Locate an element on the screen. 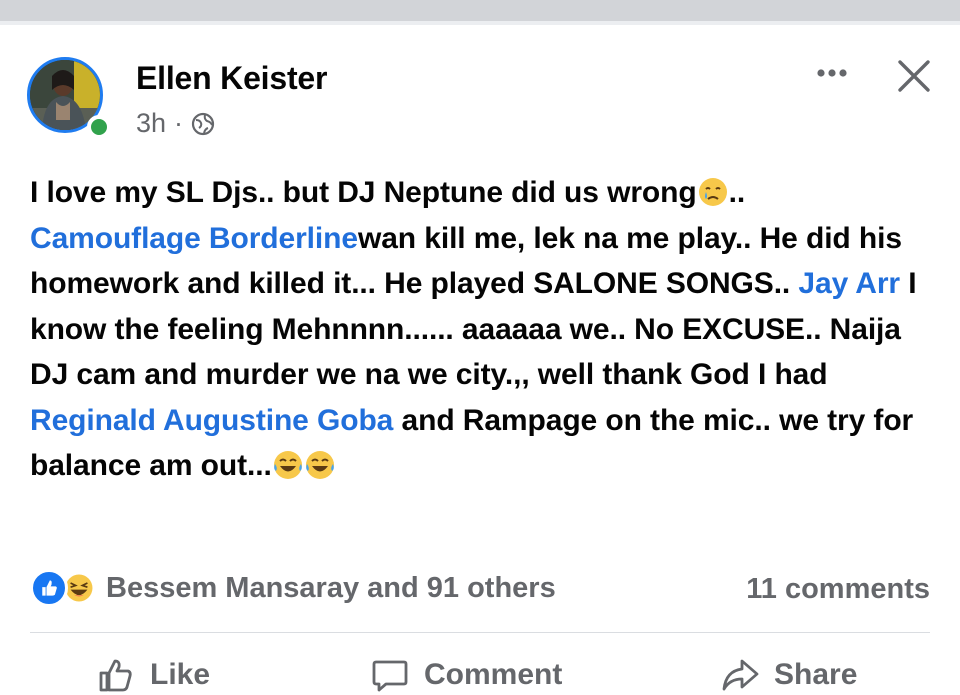  more-options-icon is located at coordinates (832, 73).